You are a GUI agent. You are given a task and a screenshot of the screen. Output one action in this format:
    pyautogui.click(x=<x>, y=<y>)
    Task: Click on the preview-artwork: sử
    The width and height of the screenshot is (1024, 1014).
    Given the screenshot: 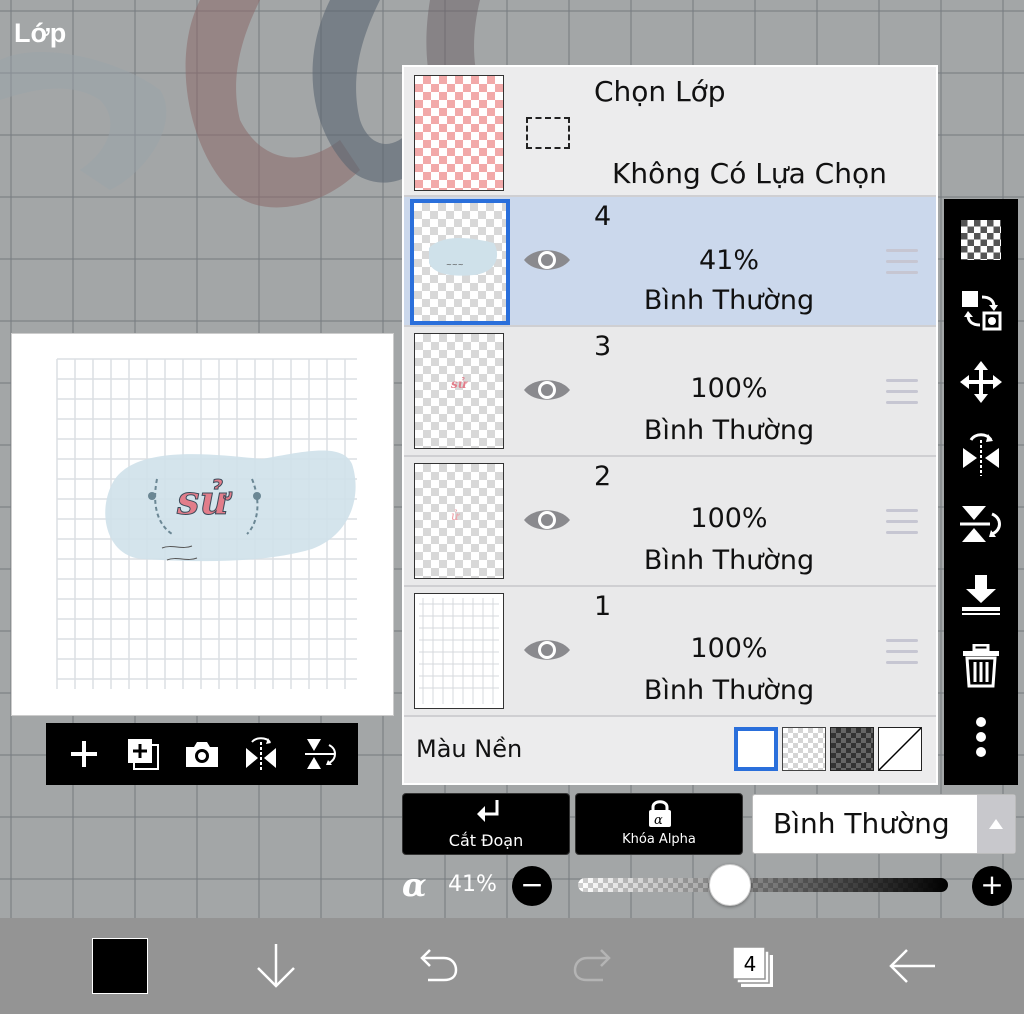 What is the action you would take?
    pyautogui.click(x=206, y=523)
    